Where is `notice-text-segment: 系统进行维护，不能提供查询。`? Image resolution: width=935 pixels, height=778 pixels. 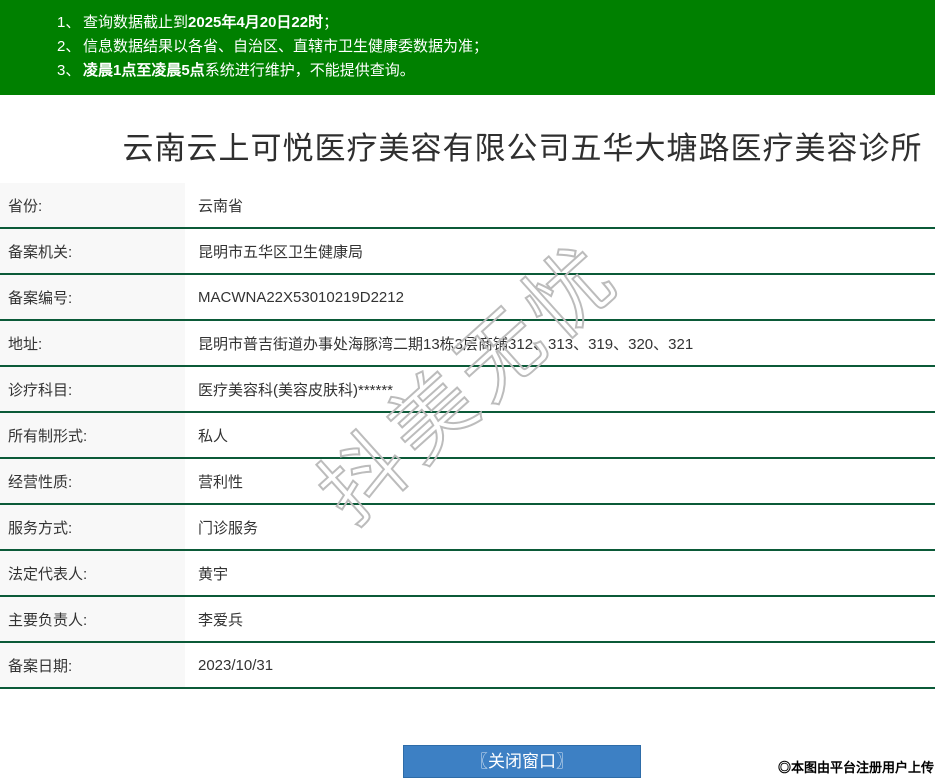
notice-text-segment: 系统进行维护，不能提供查询。 is located at coordinates (309, 70).